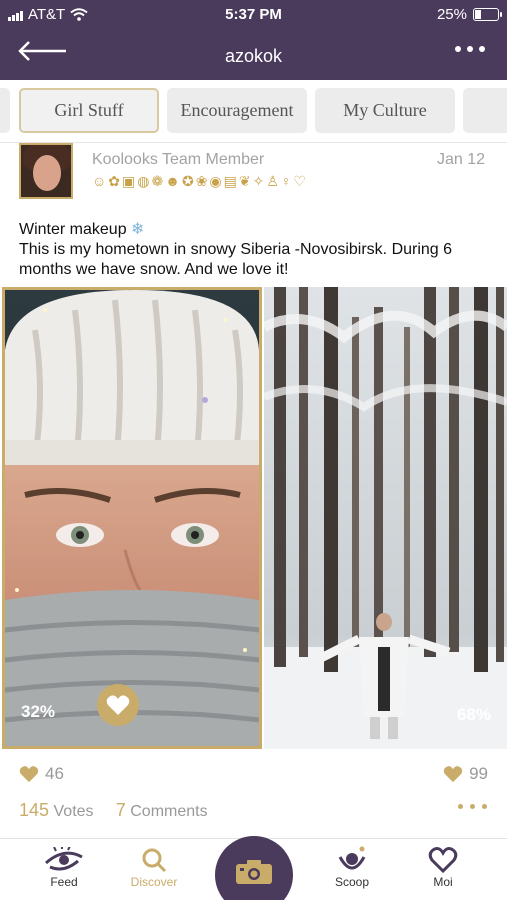 The height and width of the screenshot is (900, 507). Describe the element at coordinates (299, 181) in the screenshot. I see `badge-icon: ♡` at that location.